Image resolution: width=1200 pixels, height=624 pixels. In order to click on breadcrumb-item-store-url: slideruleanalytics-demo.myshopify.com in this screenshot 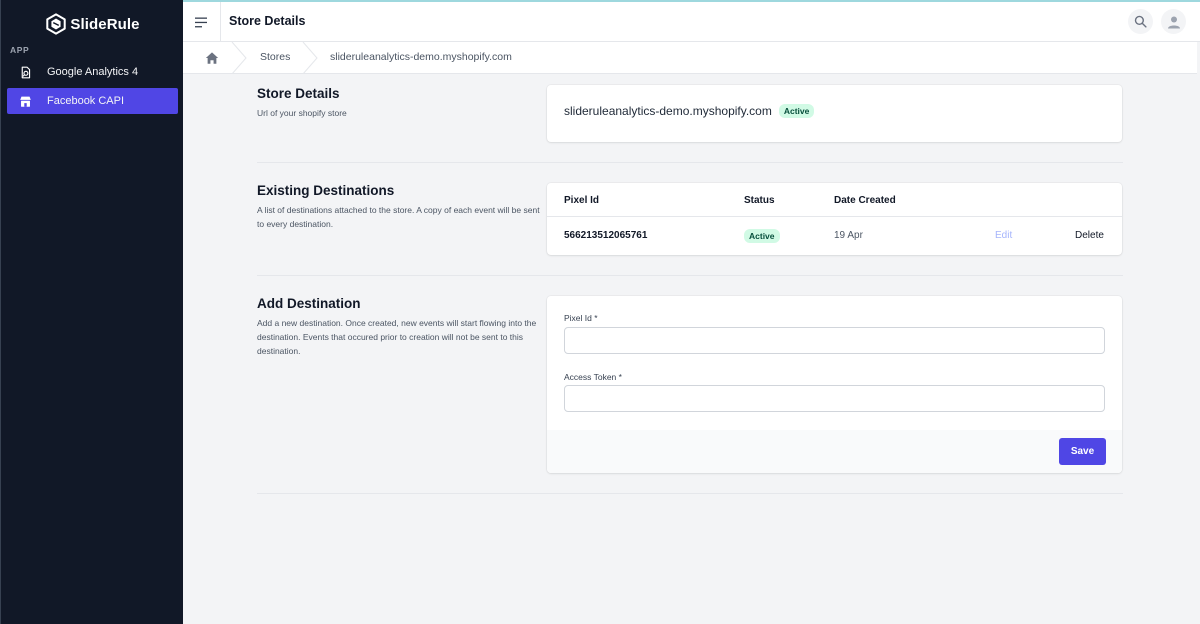, I will do `click(421, 57)`.